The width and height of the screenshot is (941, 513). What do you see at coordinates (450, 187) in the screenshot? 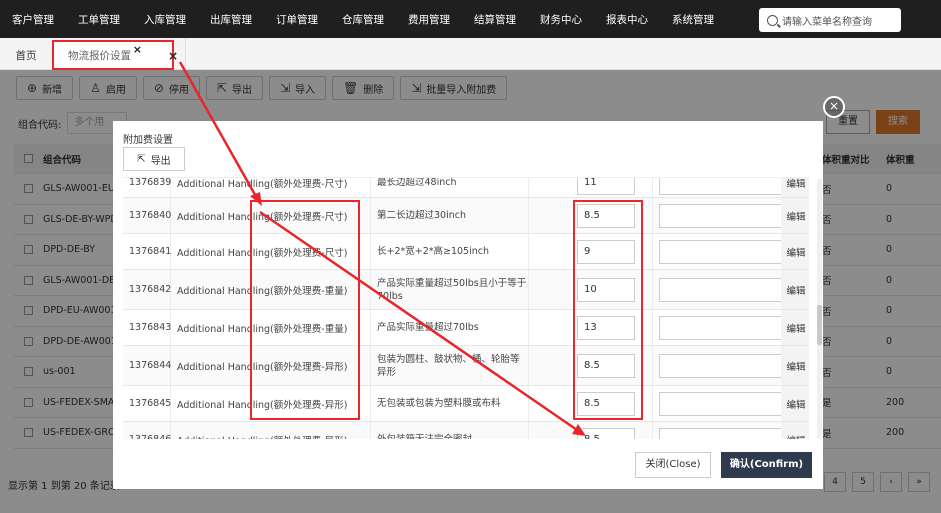
I see `cell-desc: 最长边超过48inch` at bounding box center [450, 187].